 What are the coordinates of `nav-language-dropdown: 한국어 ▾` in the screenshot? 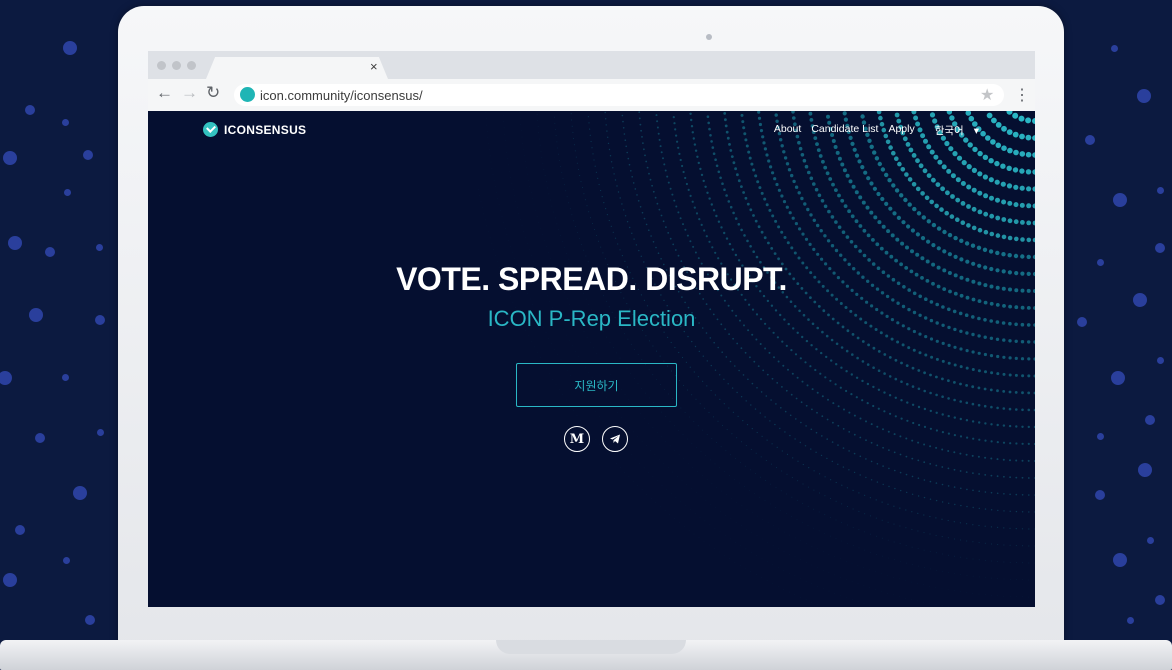 It's located at (952, 130).